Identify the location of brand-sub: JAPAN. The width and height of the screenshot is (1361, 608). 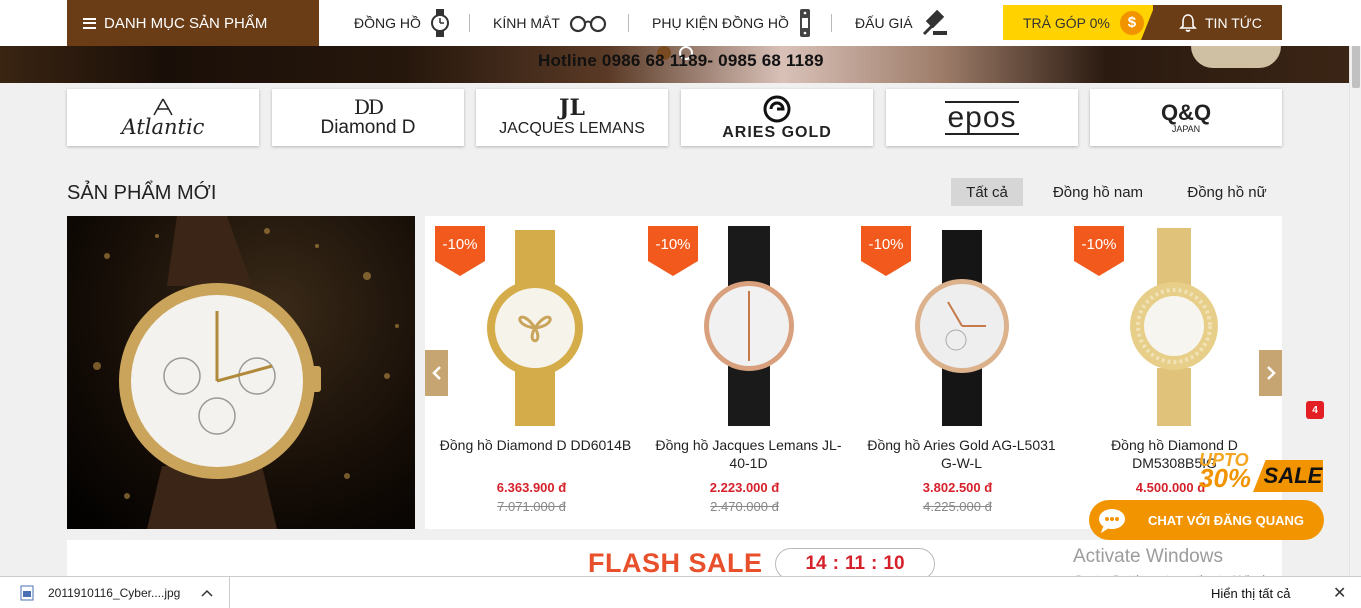
(1186, 128).